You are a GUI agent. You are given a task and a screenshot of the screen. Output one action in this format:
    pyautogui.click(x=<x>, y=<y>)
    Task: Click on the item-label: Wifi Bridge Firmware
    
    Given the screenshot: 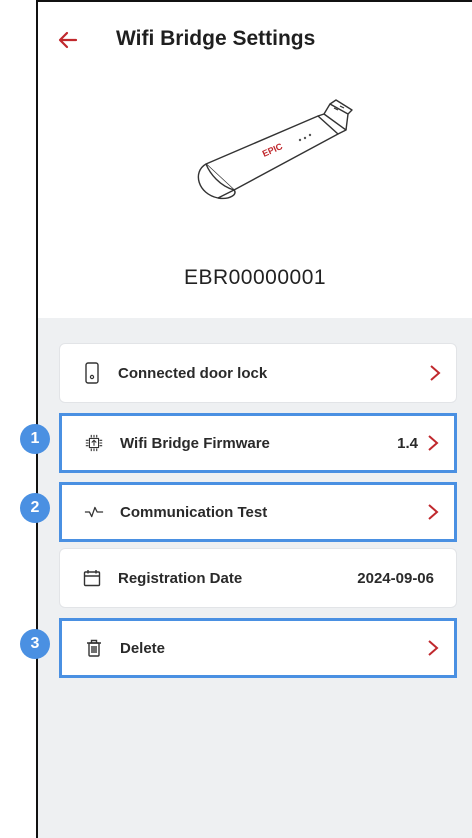 What is the action you would take?
    pyautogui.click(x=195, y=443)
    